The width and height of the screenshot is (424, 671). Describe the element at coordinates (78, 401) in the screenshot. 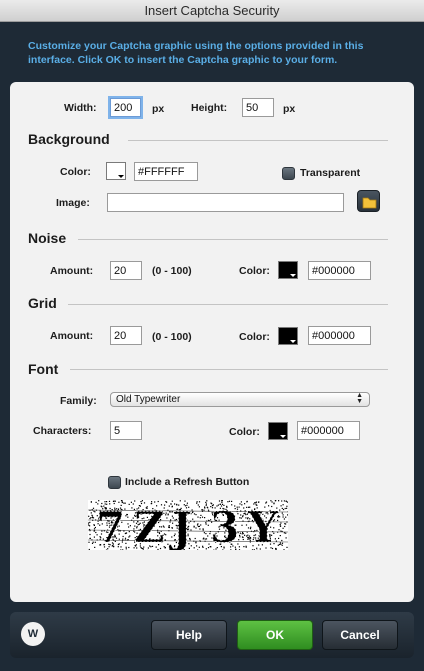

I see `font-family-label: Family:` at that location.